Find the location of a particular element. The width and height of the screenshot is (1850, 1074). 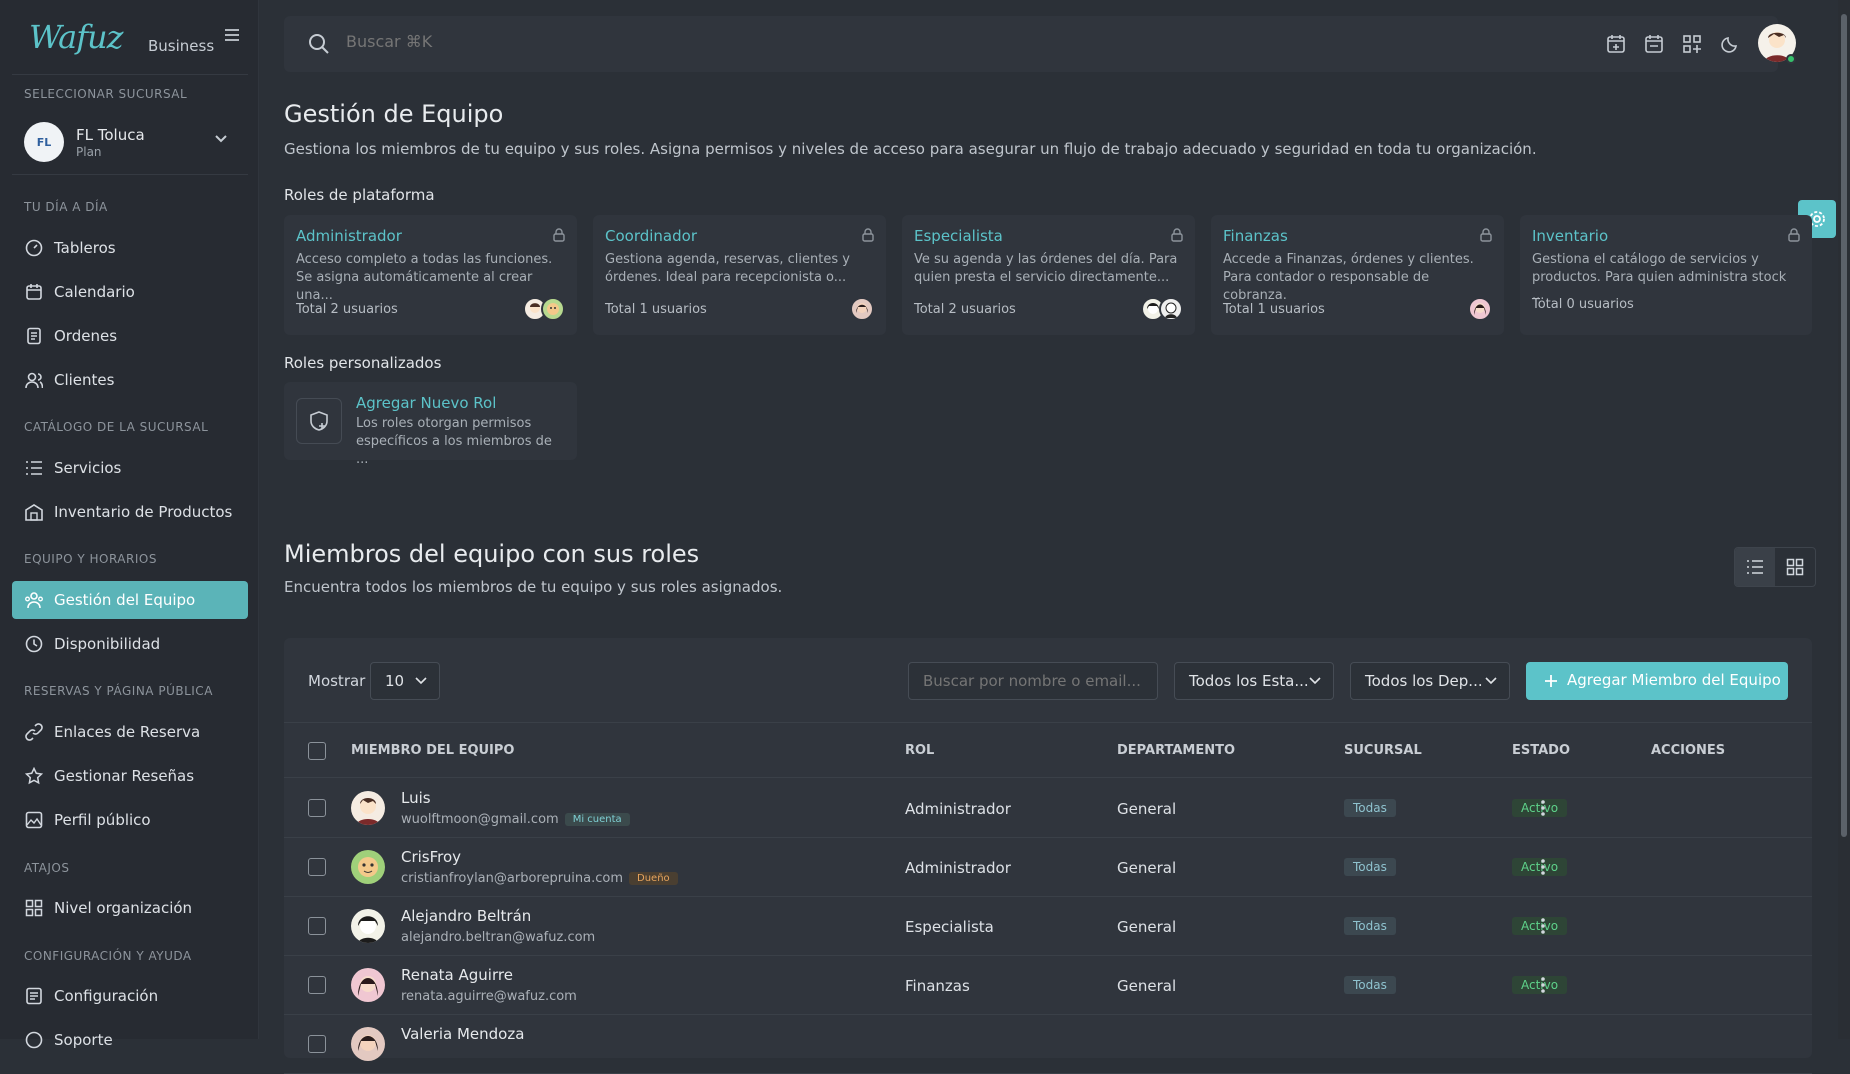

moon-icon is located at coordinates (1730, 44).